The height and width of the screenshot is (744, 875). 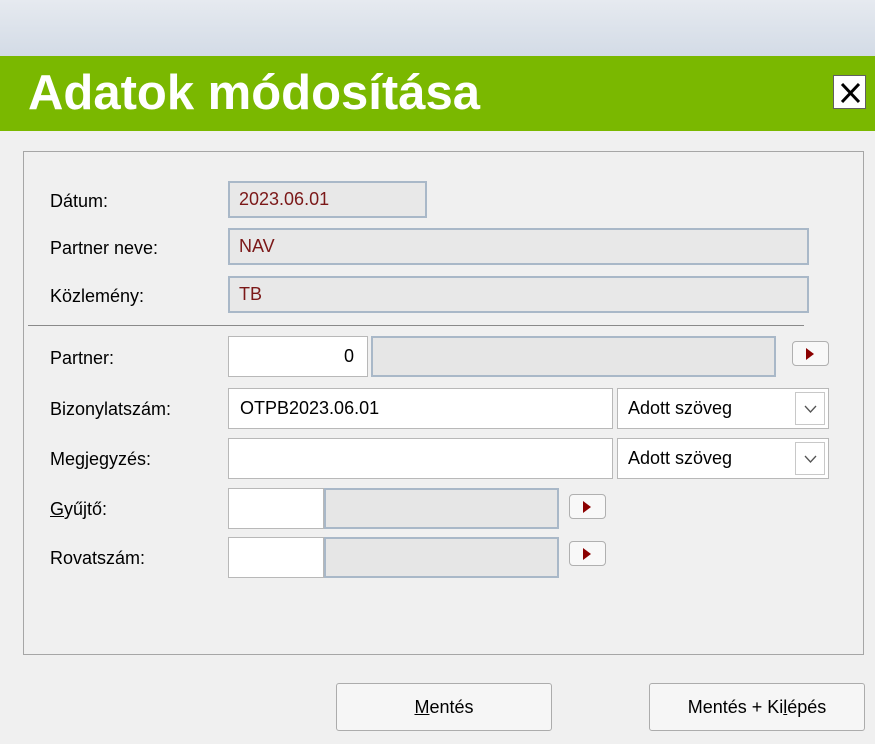 What do you see at coordinates (807, 707) in the screenshot?
I see `save-exit-label-post: épés` at bounding box center [807, 707].